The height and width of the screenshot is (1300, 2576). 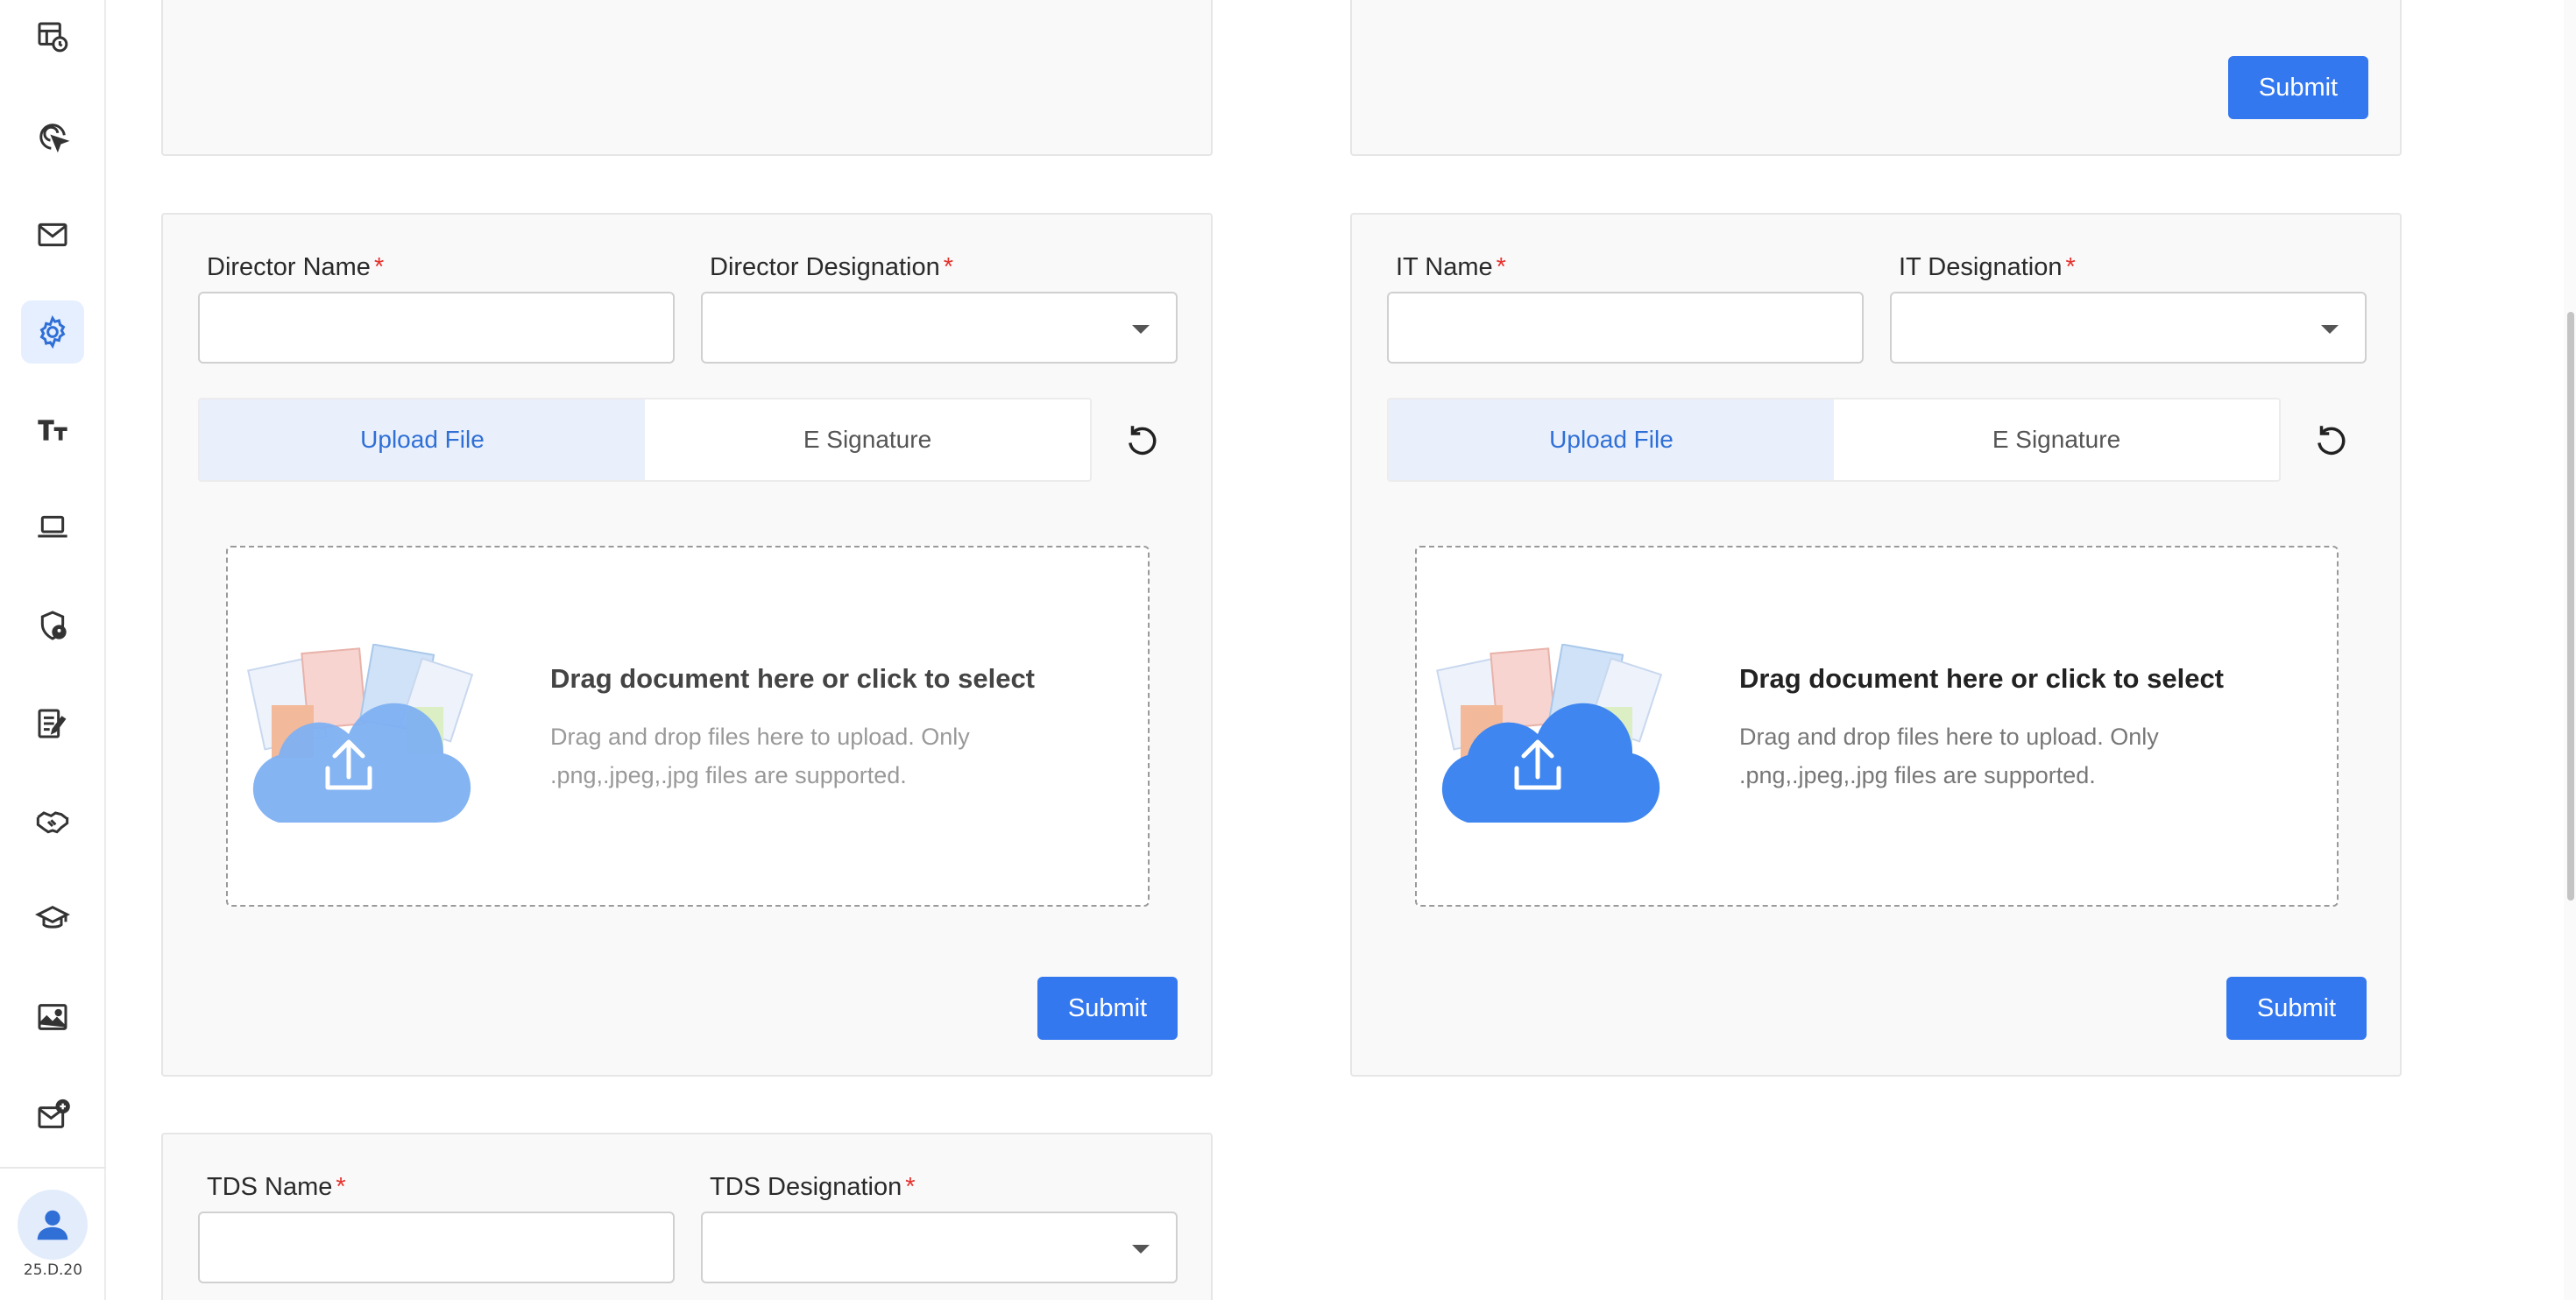 I want to click on handshake-icon, so click(x=52, y=821).